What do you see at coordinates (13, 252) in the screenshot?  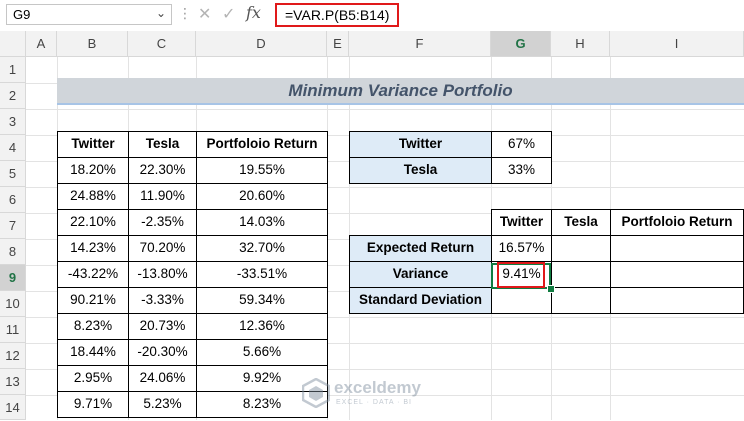 I see `row-header-8: 8` at bounding box center [13, 252].